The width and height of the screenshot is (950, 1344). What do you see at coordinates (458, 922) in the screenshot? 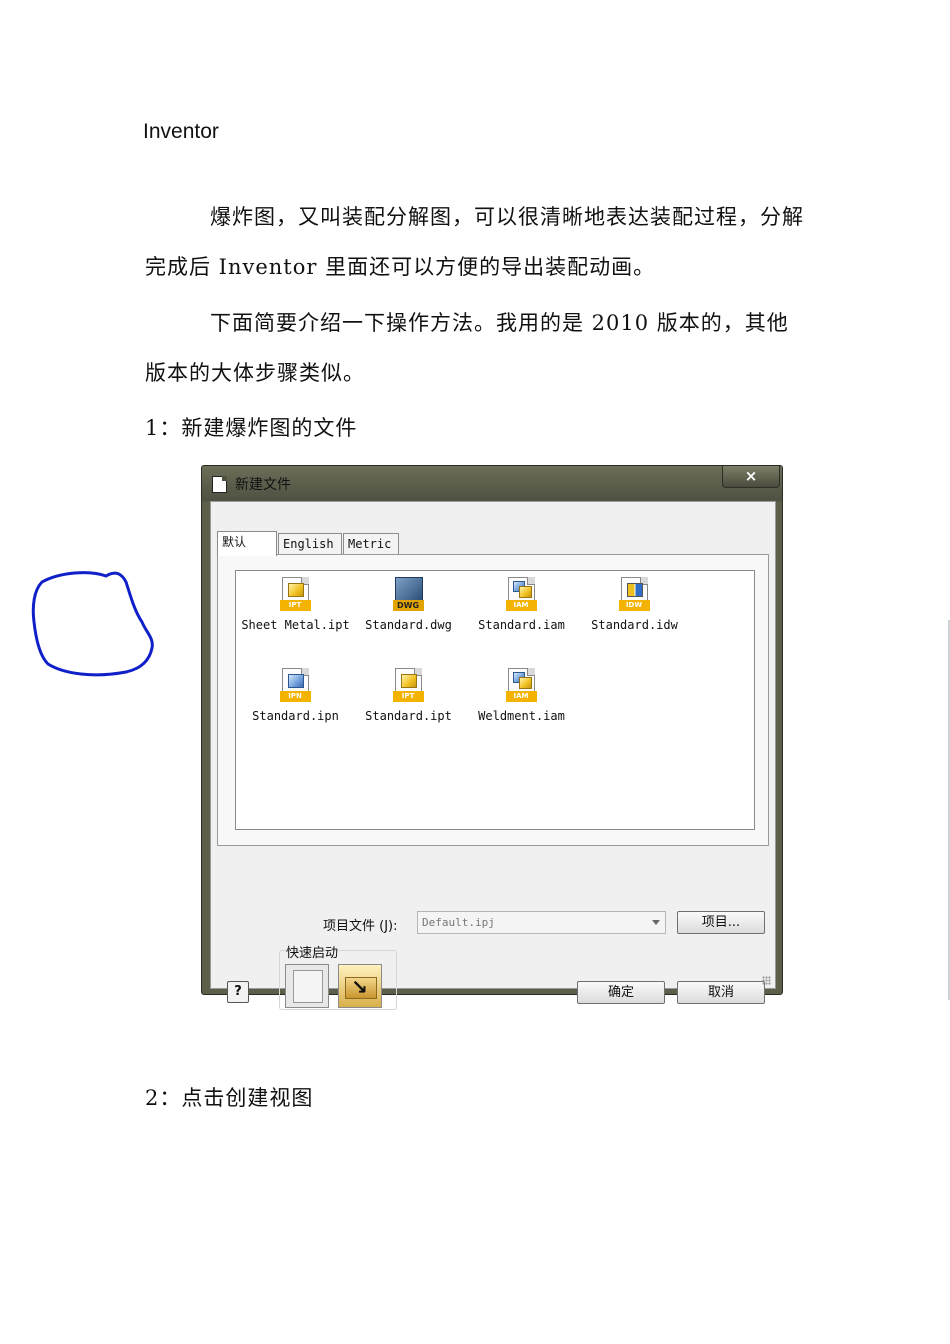
I see `project-file-value: Default.ipj` at bounding box center [458, 922].